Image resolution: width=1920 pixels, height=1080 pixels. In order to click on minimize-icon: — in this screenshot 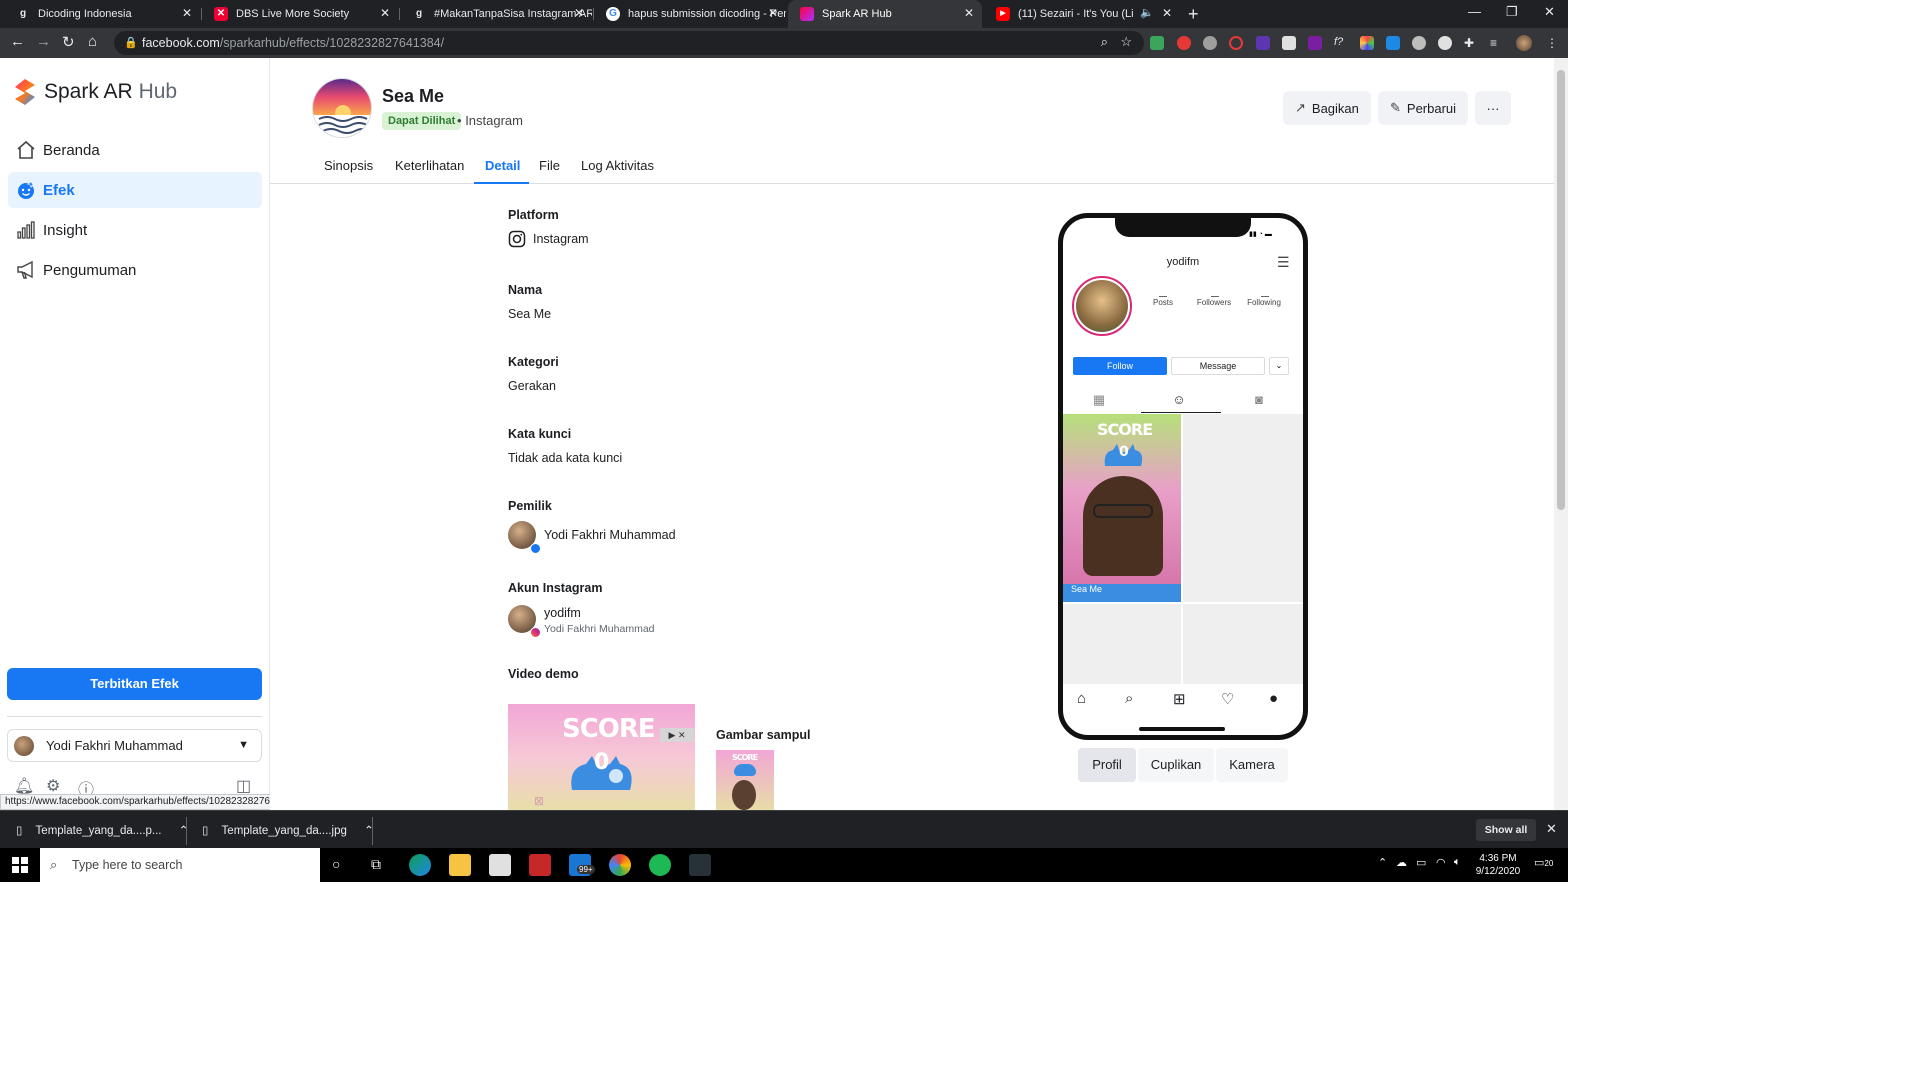, I will do `click(1474, 11)`.